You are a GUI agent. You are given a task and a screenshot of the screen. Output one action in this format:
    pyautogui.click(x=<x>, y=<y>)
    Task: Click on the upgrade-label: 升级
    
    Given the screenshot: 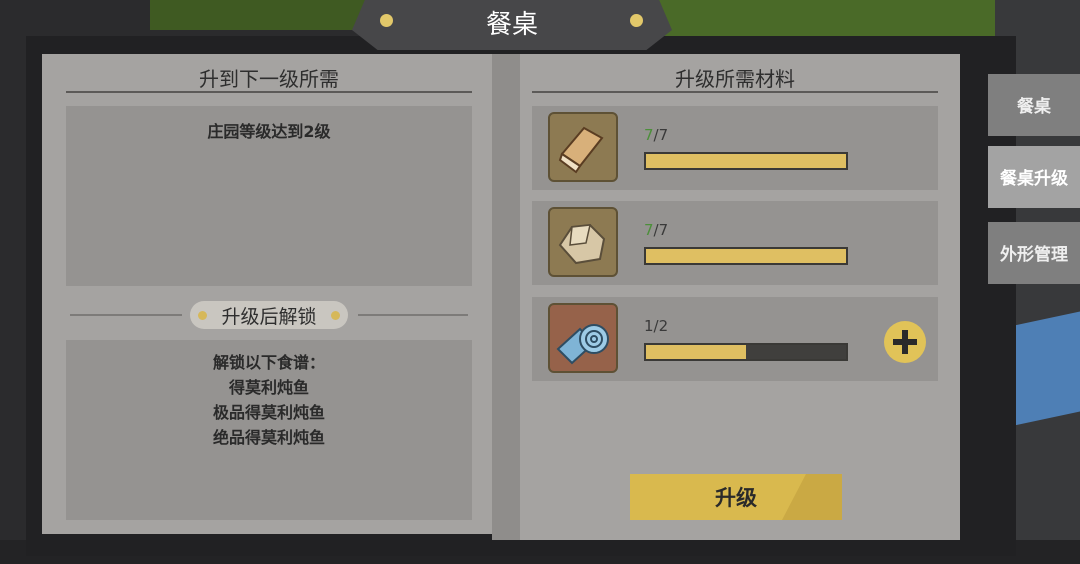 What is the action you would take?
    pyautogui.click(x=736, y=498)
    